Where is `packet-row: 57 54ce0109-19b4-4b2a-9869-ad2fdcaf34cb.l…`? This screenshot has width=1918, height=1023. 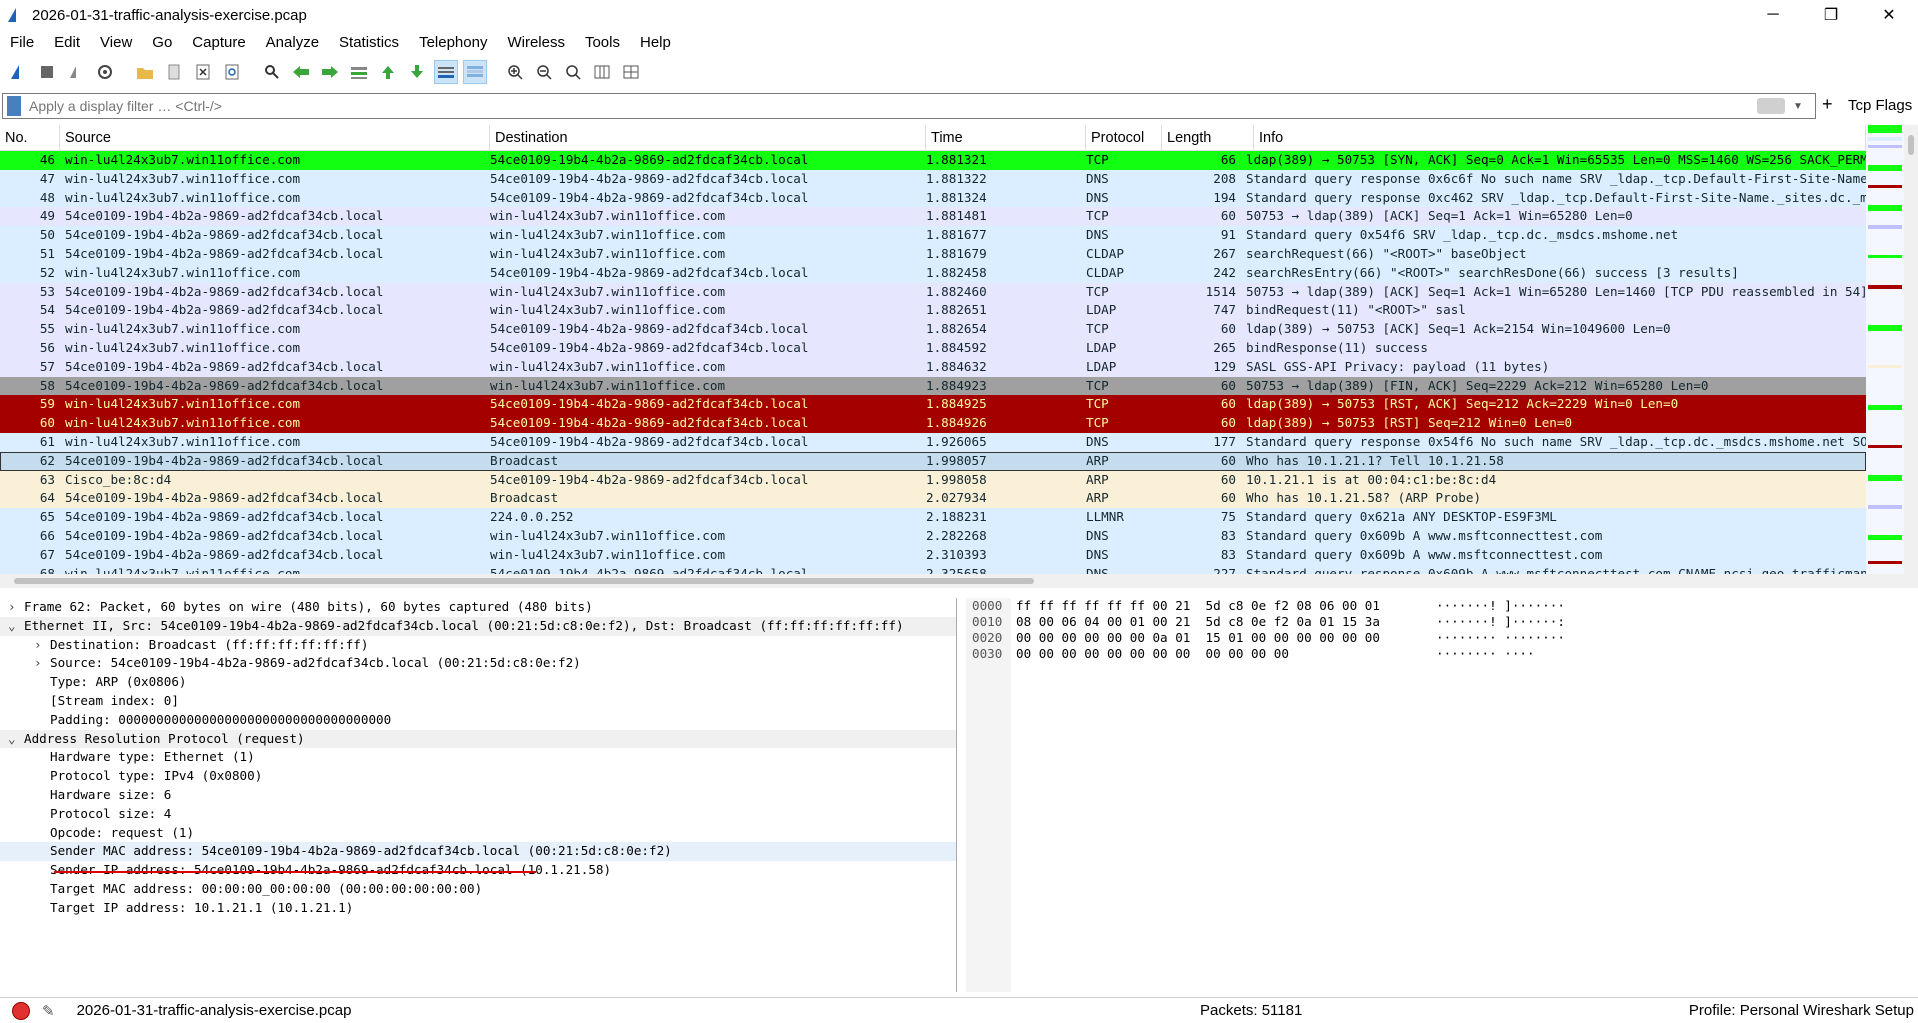
packet-row: 57 54ce0109-19b4-4b2a-9869-ad2fdcaf34cb.l… is located at coordinates (933, 367).